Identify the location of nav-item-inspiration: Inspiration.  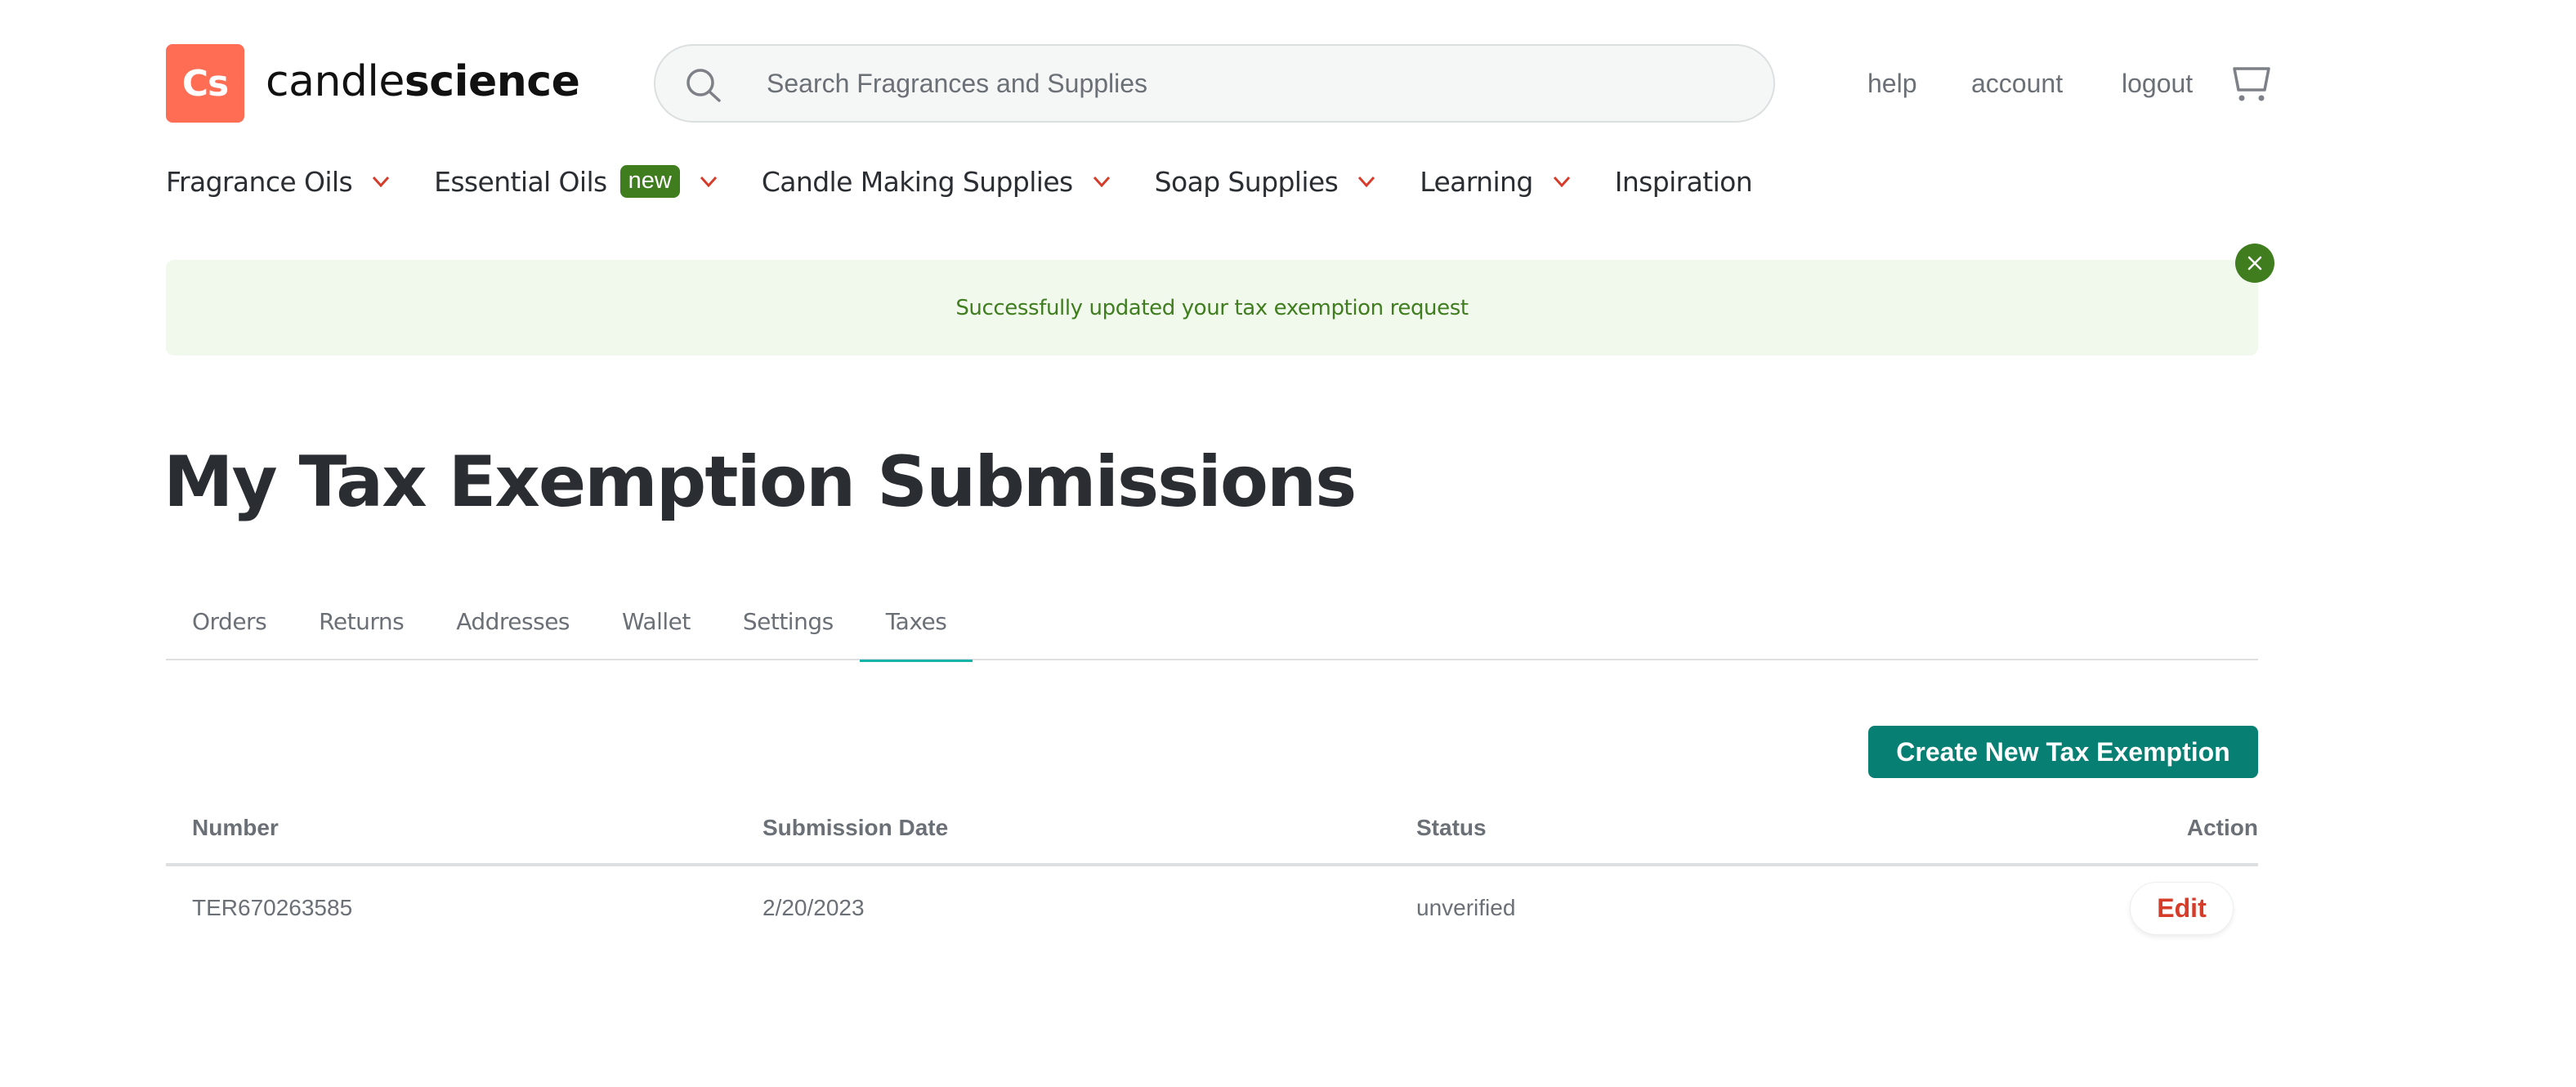
(1683, 181).